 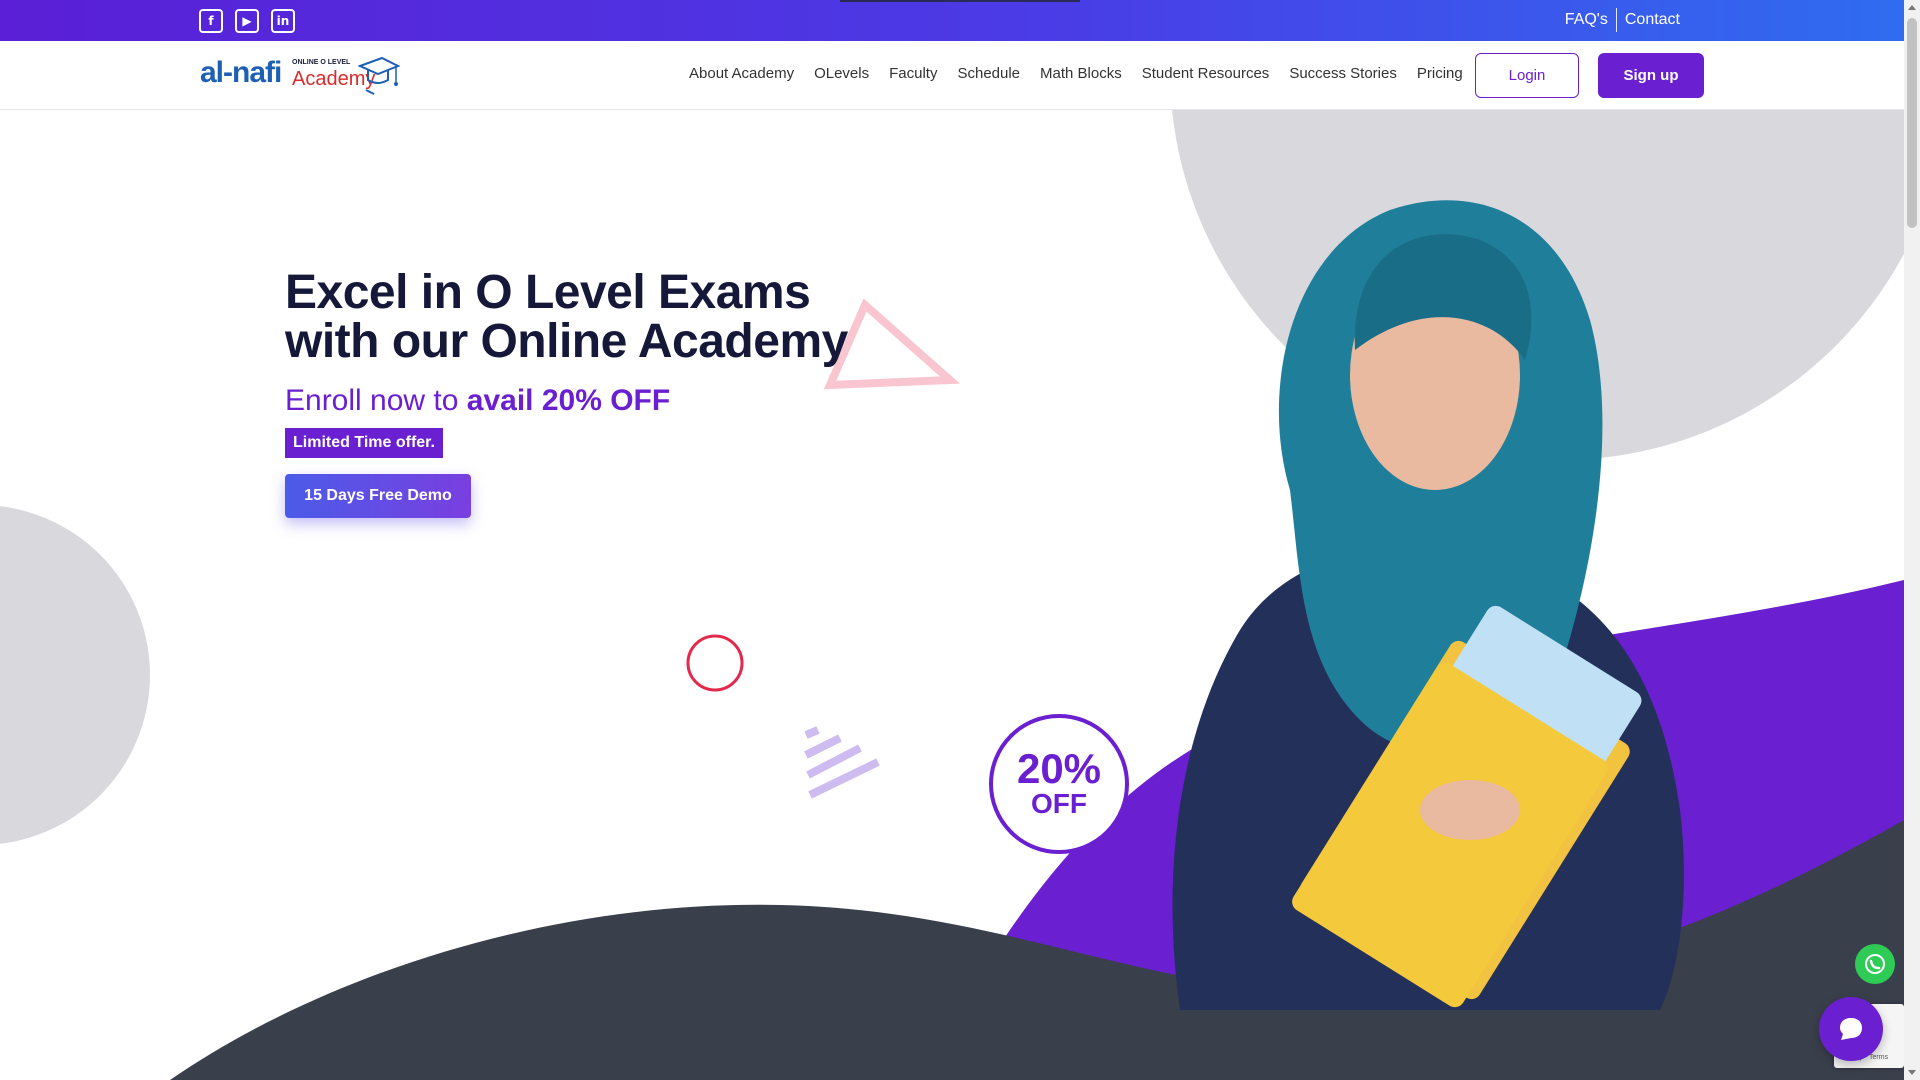 What do you see at coordinates (988, 73) in the screenshot?
I see `nav-schedule: Schedule` at bounding box center [988, 73].